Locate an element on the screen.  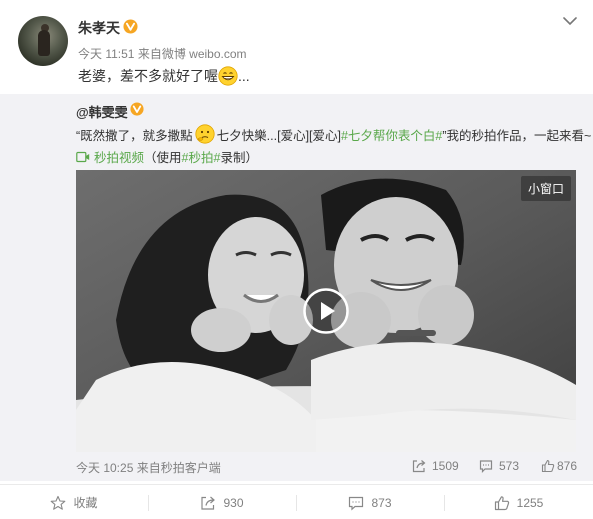
repost-comment-stat: 573 is located at coordinates (499, 466).